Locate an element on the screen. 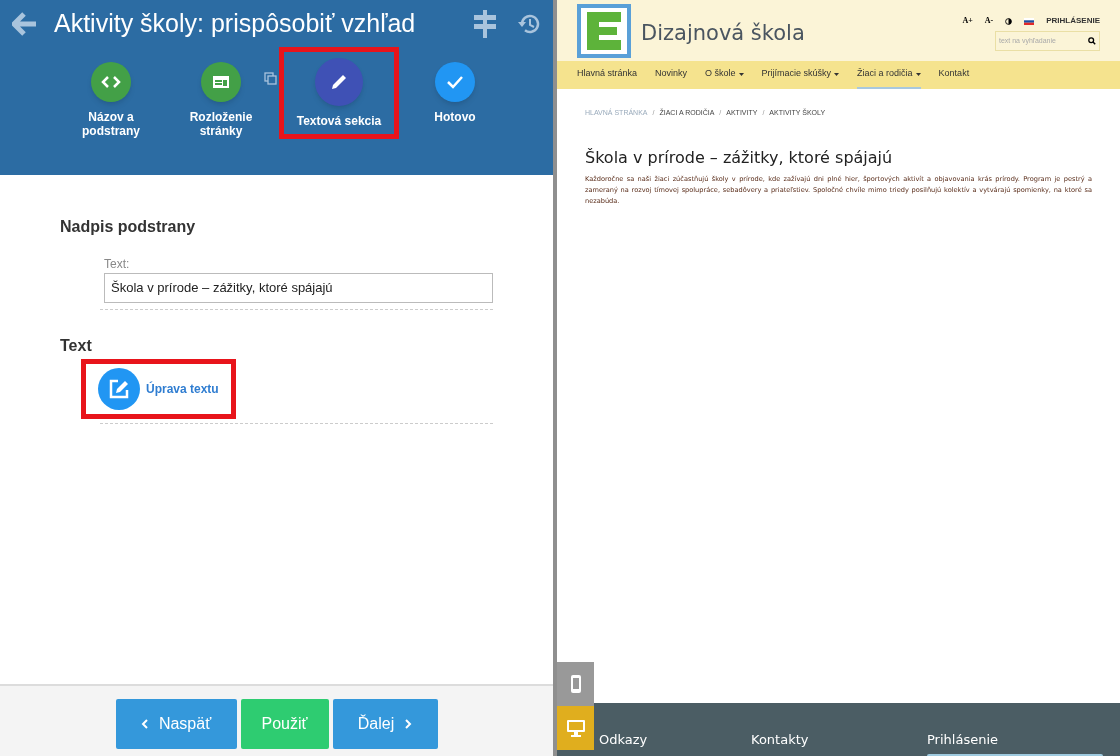 The height and width of the screenshot is (756, 1120). text-size-button: A+ is located at coordinates (967, 21).